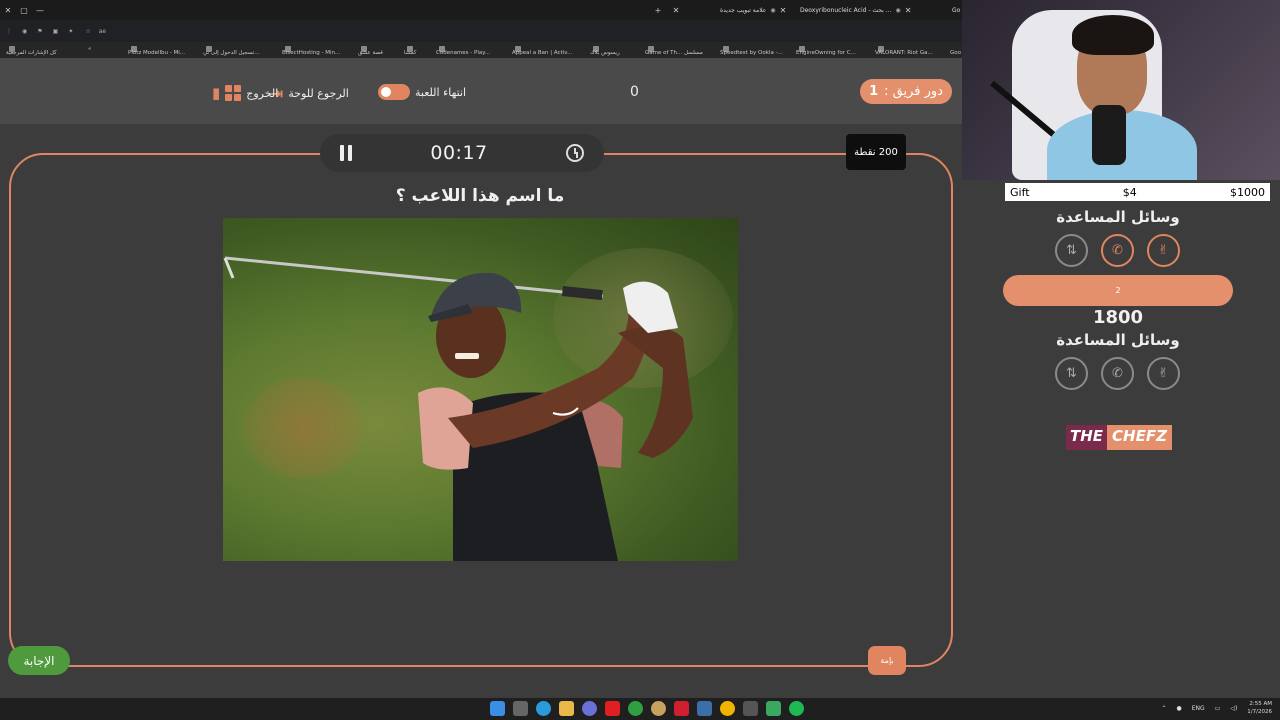 The width and height of the screenshot is (1280, 720). Describe the element at coordinates (753, 10) in the screenshot. I see `tab-new-tab: علامة تبويب جديدة ◉ ✕` at that location.